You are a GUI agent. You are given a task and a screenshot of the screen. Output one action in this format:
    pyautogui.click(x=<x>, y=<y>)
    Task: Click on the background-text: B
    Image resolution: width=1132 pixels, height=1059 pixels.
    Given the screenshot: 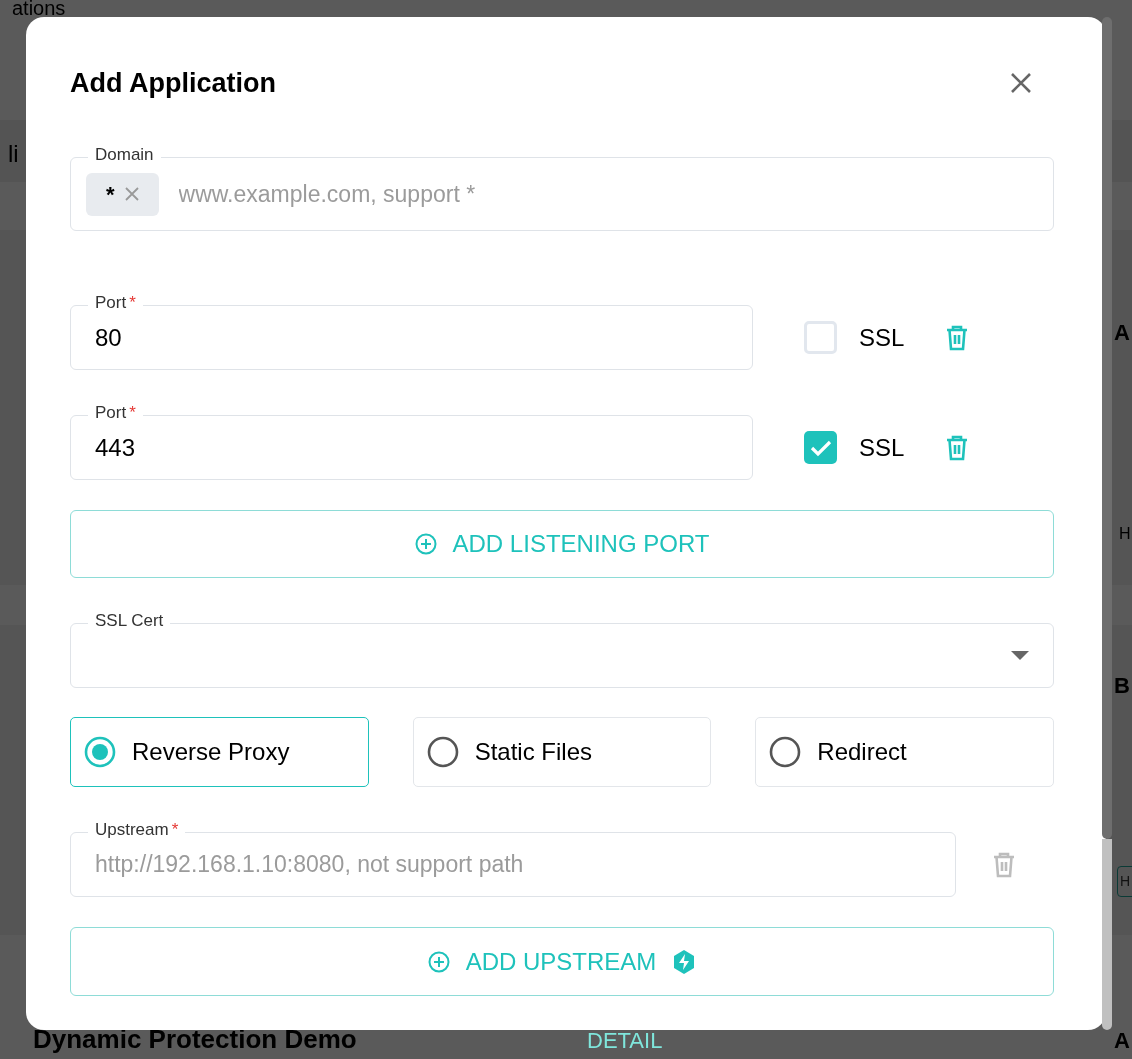 What is the action you would take?
    pyautogui.click(x=1122, y=686)
    